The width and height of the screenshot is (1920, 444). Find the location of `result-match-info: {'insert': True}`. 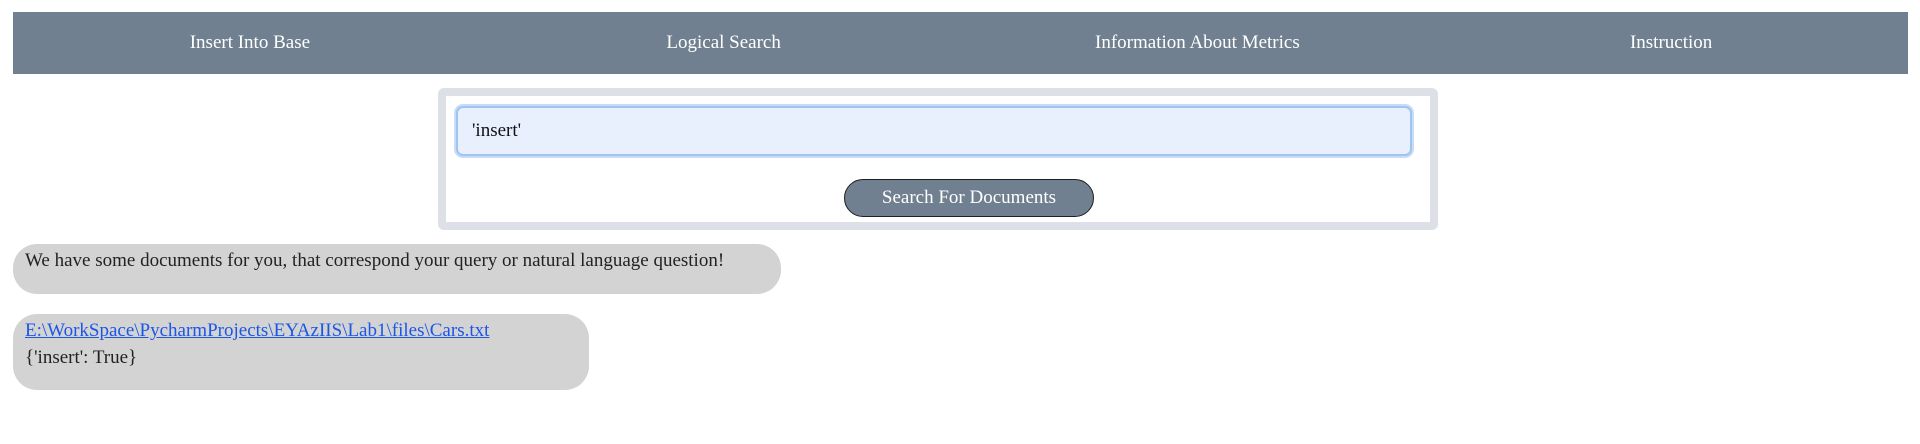

result-match-info: {'insert': True} is located at coordinates (81, 357).